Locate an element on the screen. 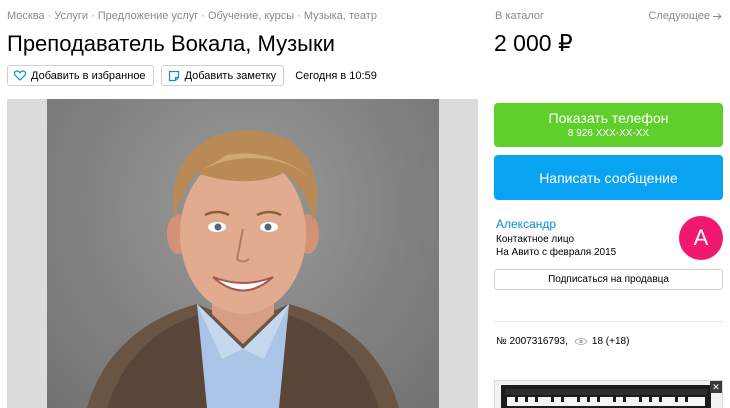 The image size is (730, 408). write-message-button: Написать сообщение is located at coordinates (608, 177).